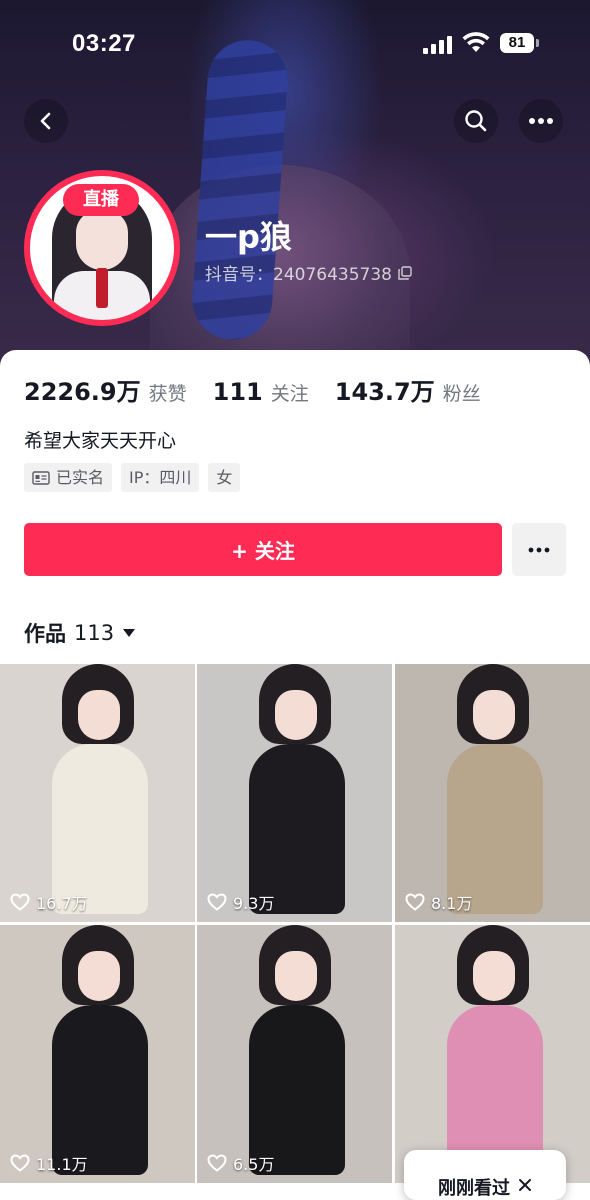 This screenshot has height=1200, width=590. I want to click on video-like-count: 8.1万, so click(438, 902).